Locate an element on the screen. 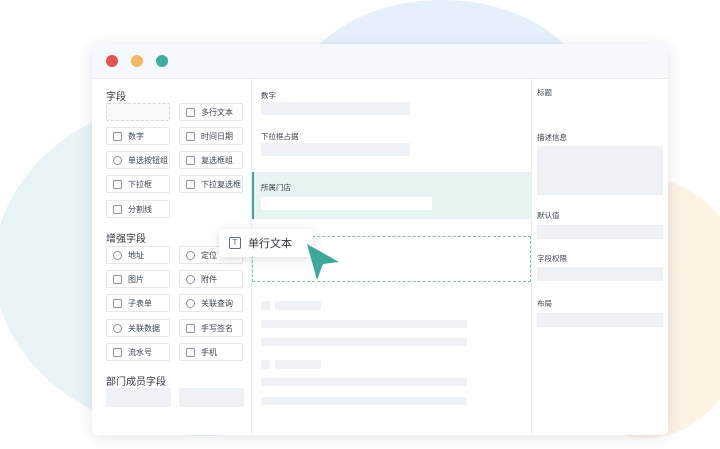  field-label: 复选框组 is located at coordinates (217, 160).